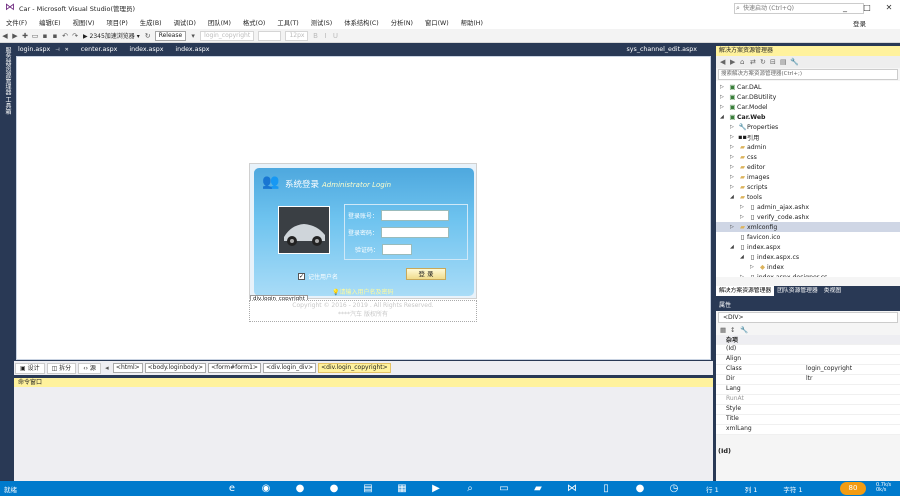 The image size is (900, 496). I want to click on start-debug-button: ▶ 2345加速浏览器 ▾, so click(111, 35).